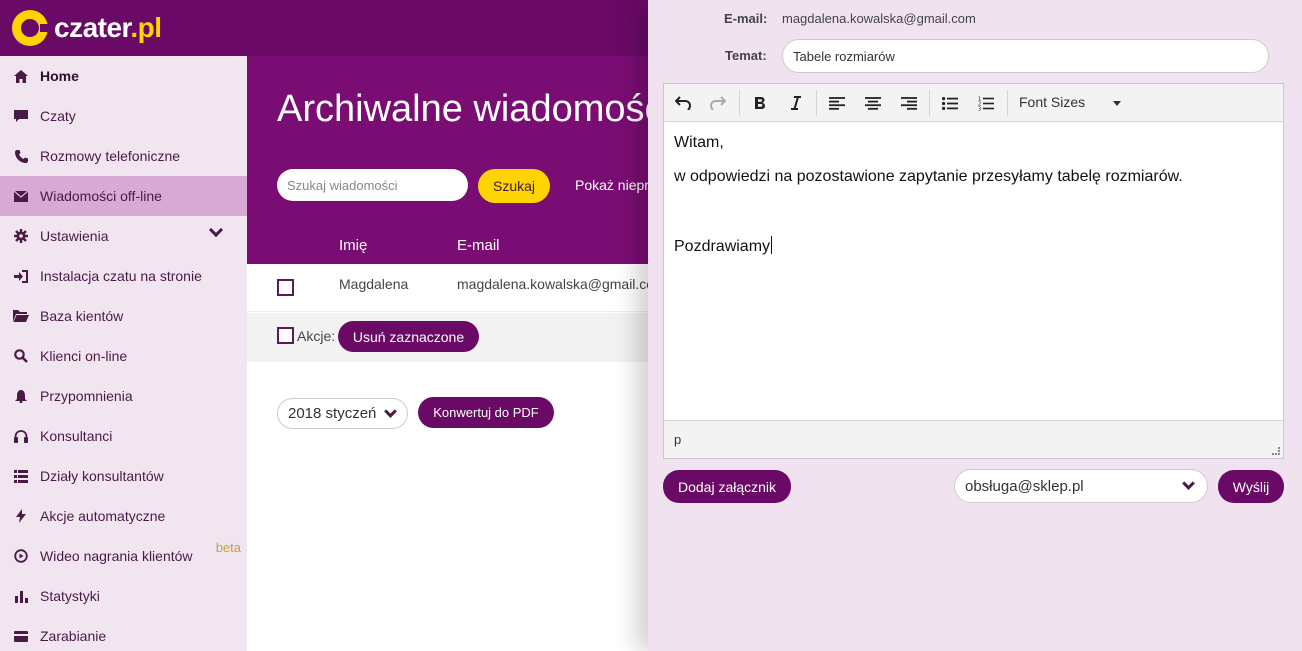 The width and height of the screenshot is (1302, 651). I want to click on bolt-icon, so click(21, 516).